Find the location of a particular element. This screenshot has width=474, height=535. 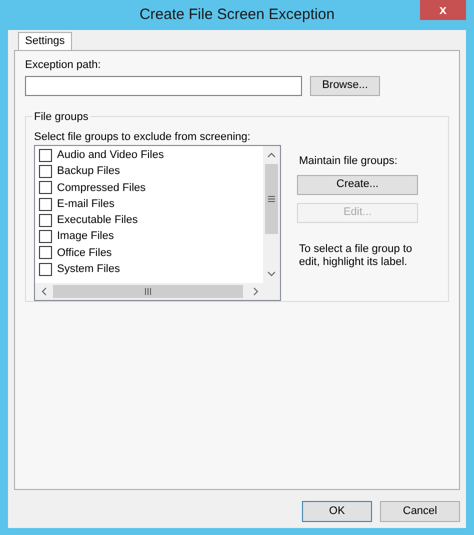

input-field is located at coordinates (163, 86).